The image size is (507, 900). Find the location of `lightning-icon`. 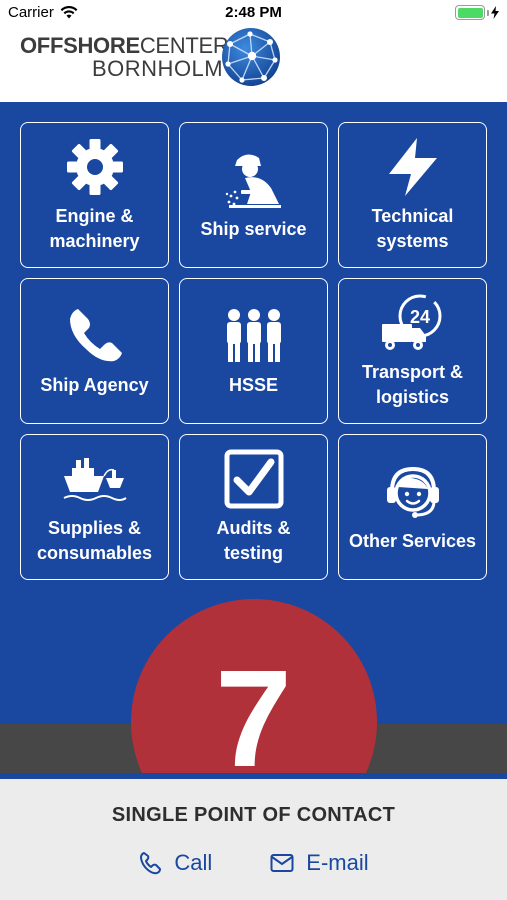

lightning-icon is located at coordinates (412, 167).